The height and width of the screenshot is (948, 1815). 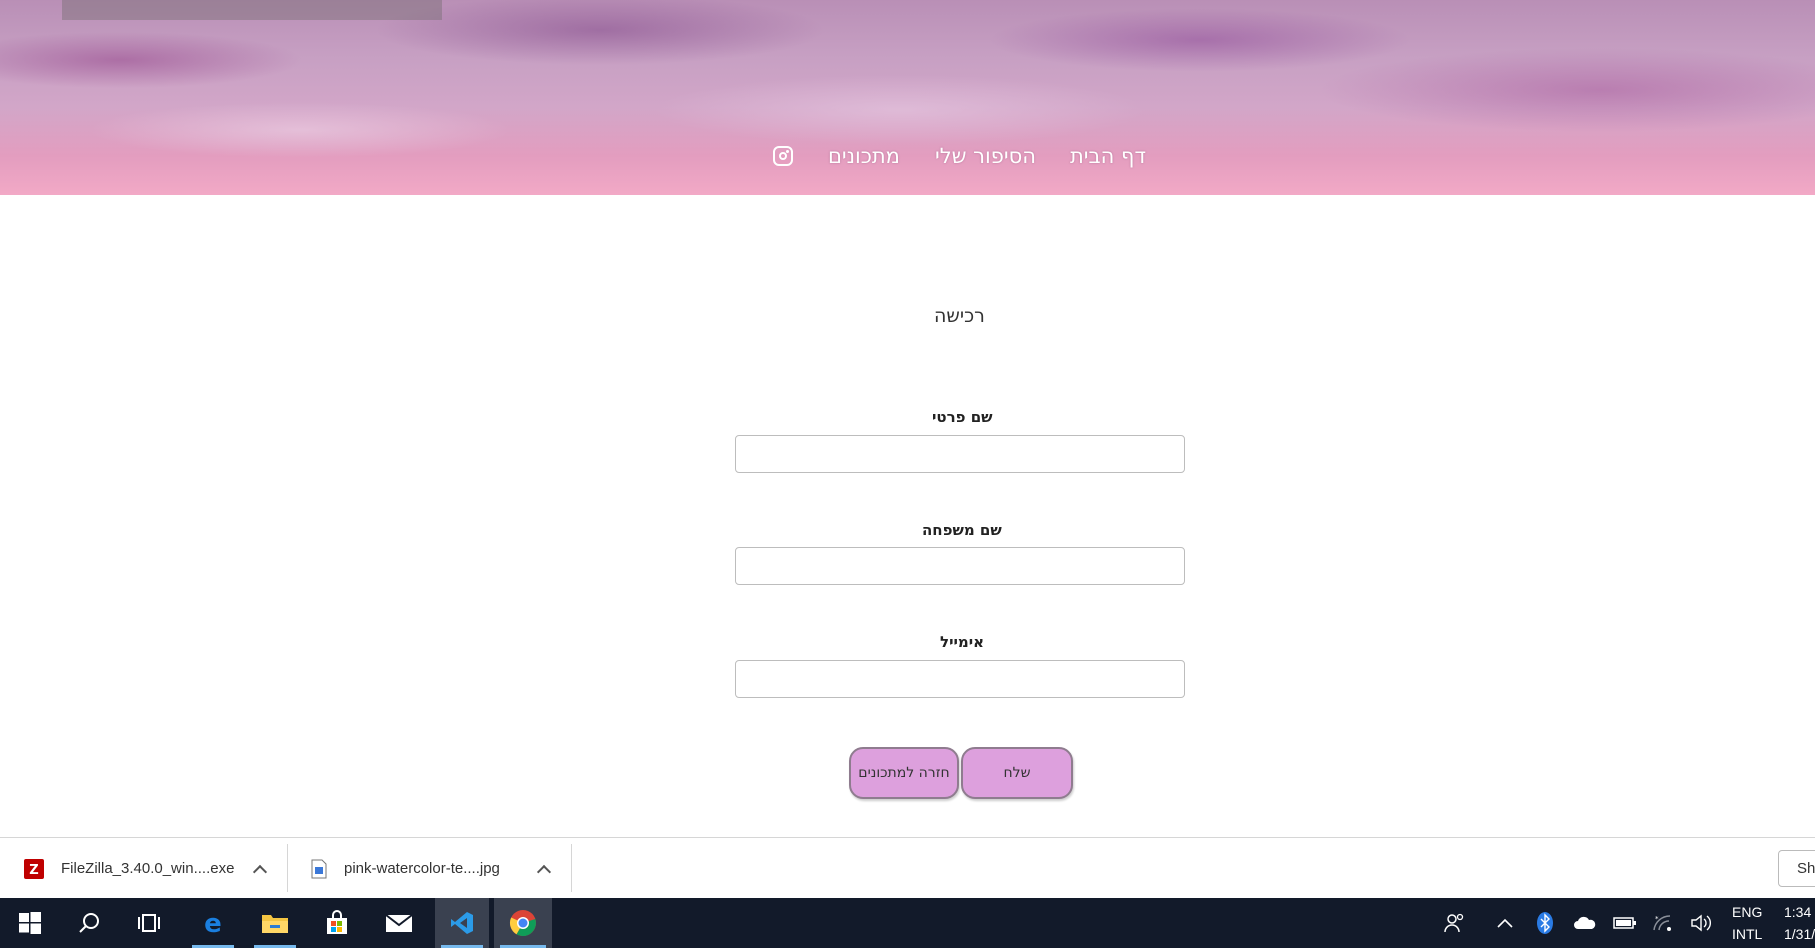 What do you see at coordinates (1796, 868) in the screenshot?
I see `show-all-button: Sh` at bounding box center [1796, 868].